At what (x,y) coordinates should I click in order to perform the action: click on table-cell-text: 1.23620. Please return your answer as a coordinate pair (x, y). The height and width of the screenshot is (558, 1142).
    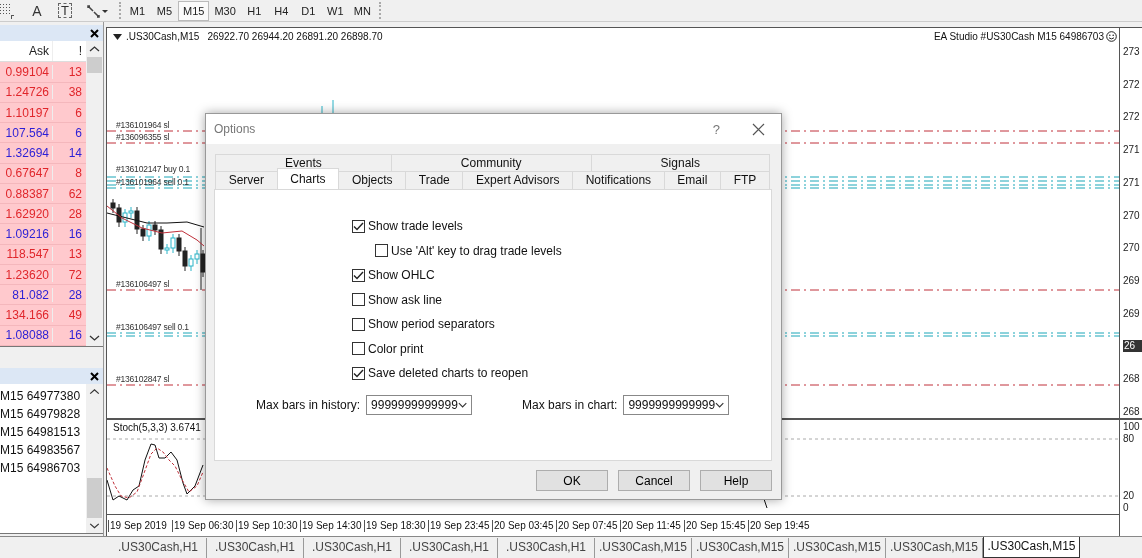
    Looking at the image, I should click on (27, 274).